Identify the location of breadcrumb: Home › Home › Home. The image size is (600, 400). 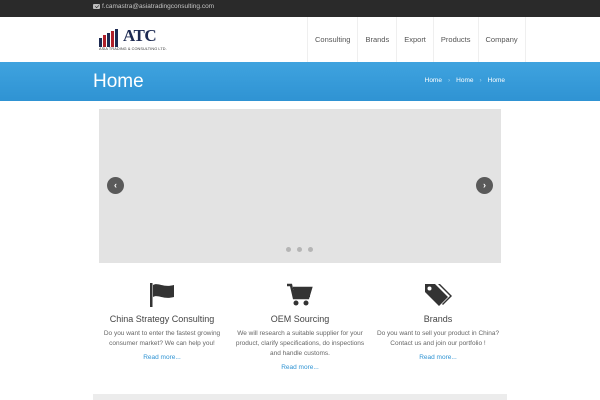
(465, 80).